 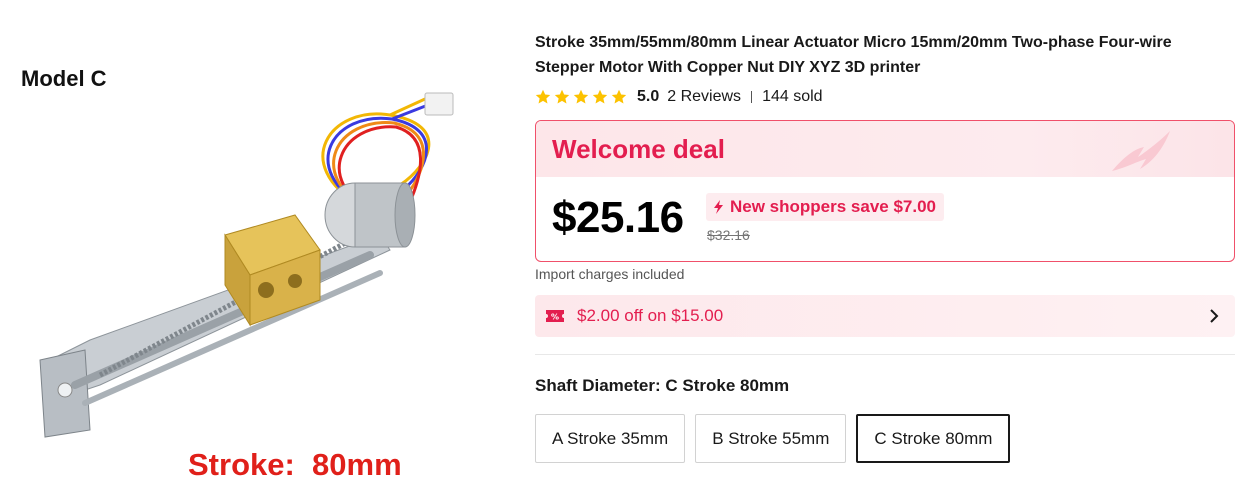 What do you see at coordinates (1141, 151) in the screenshot?
I see `flame-icon` at bounding box center [1141, 151].